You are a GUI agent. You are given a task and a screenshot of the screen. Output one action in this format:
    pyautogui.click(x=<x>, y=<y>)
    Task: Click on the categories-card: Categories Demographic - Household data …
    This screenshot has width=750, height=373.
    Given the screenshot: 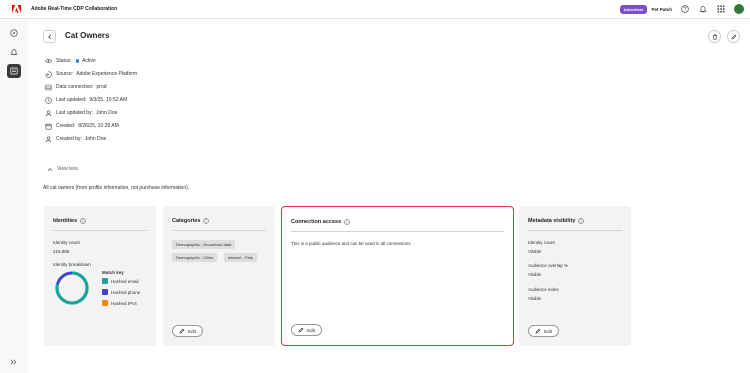 What is the action you would take?
    pyautogui.click(x=219, y=276)
    